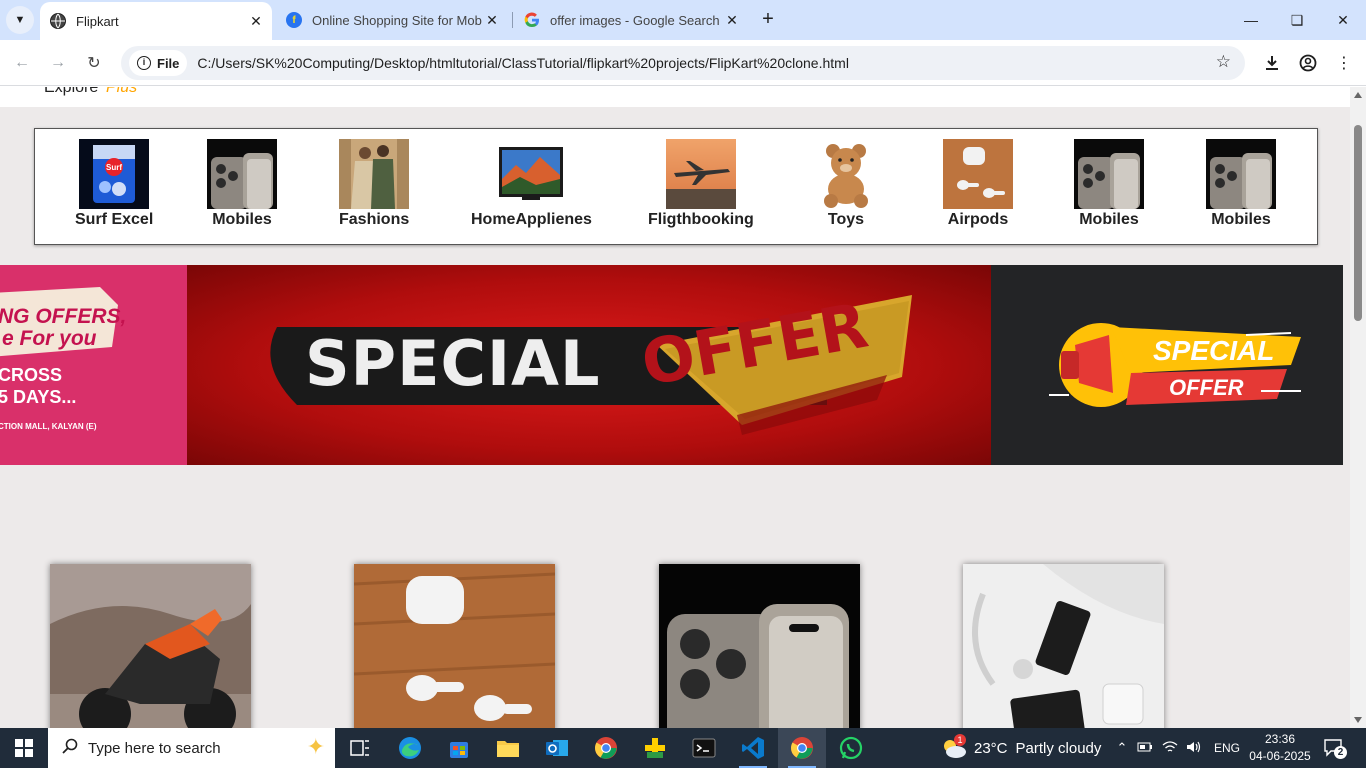 The image size is (1366, 768). What do you see at coordinates (1334, 748) in the screenshot?
I see `notification-center-button: 2` at bounding box center [1334, 748].